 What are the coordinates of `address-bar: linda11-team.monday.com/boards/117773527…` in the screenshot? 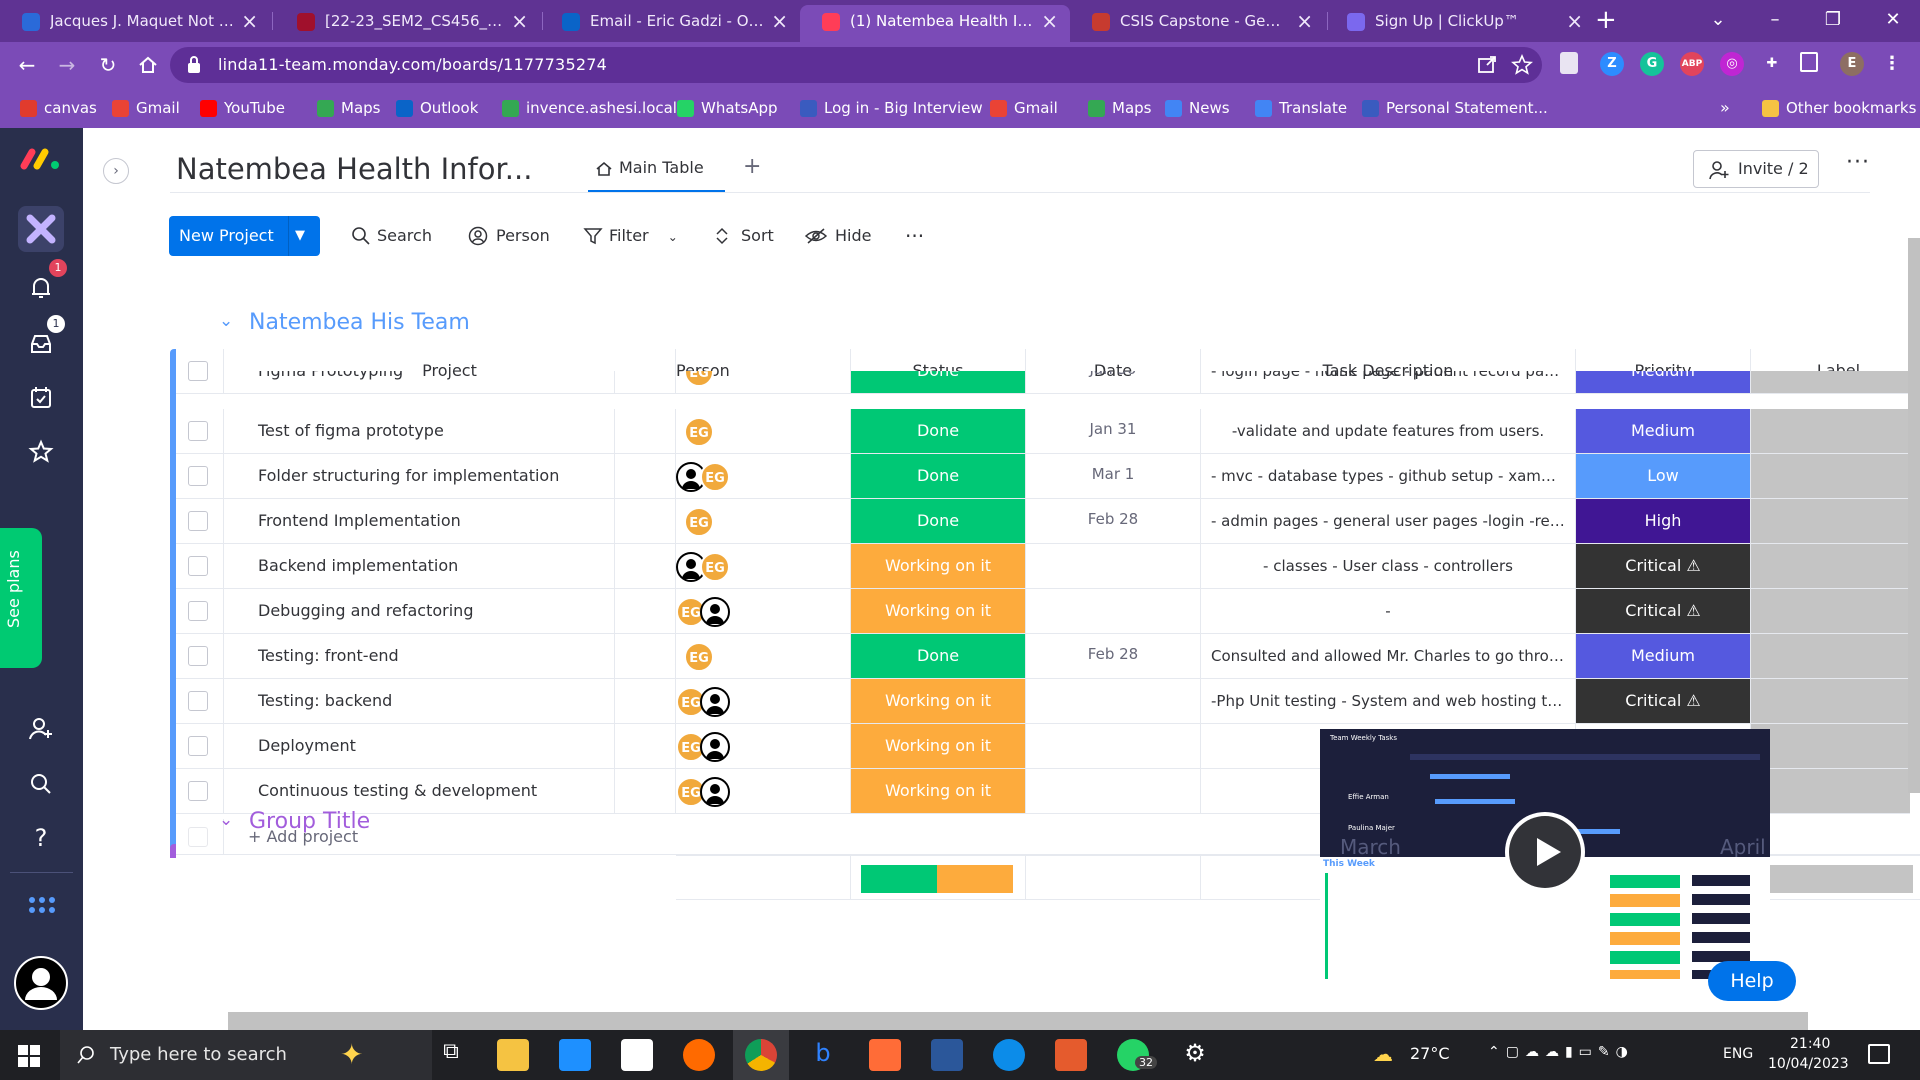 It's located at (856, 65).